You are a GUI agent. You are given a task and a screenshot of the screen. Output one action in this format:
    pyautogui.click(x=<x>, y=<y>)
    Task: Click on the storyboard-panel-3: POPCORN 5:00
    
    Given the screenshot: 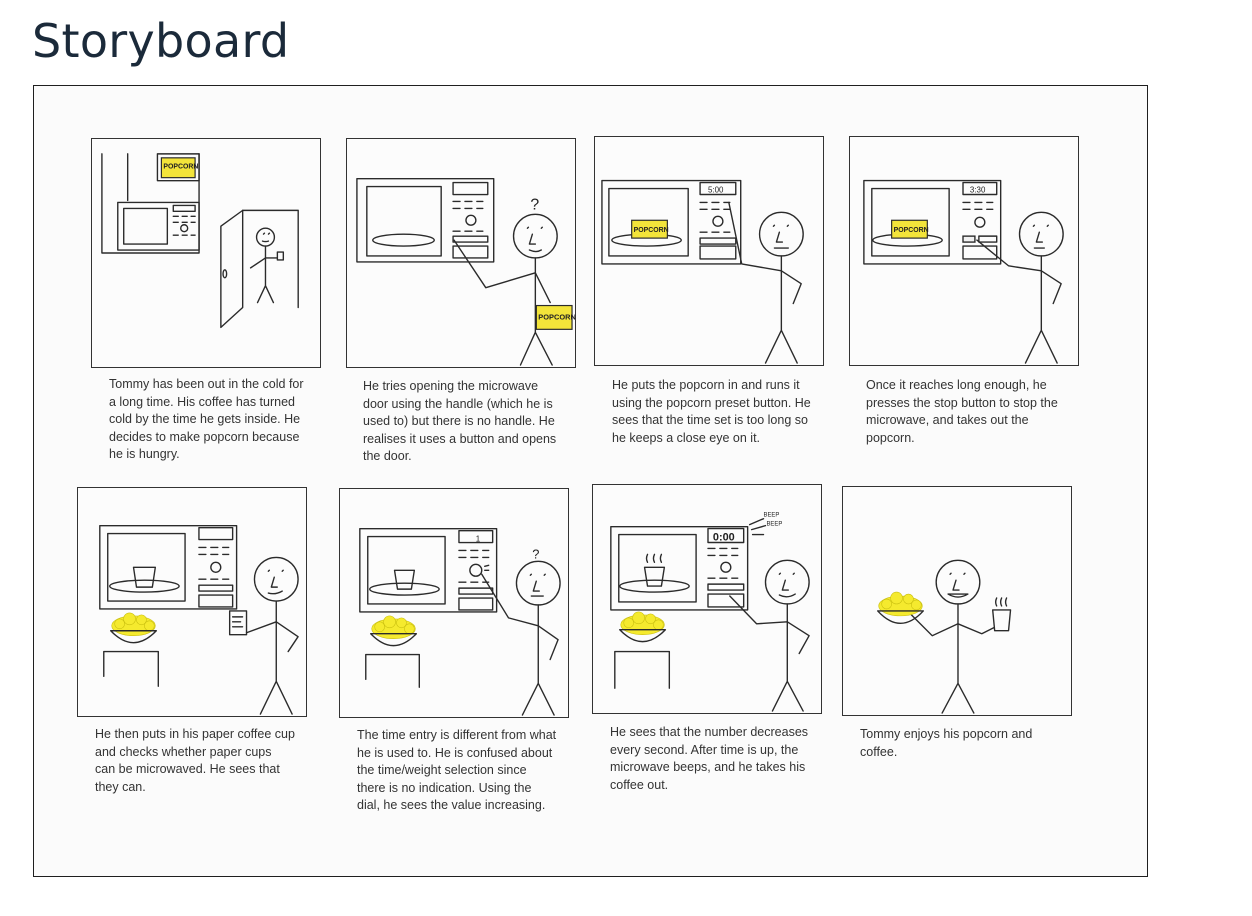 What is the action you would take?
    pyautogui.click(x=709, y=251)
    